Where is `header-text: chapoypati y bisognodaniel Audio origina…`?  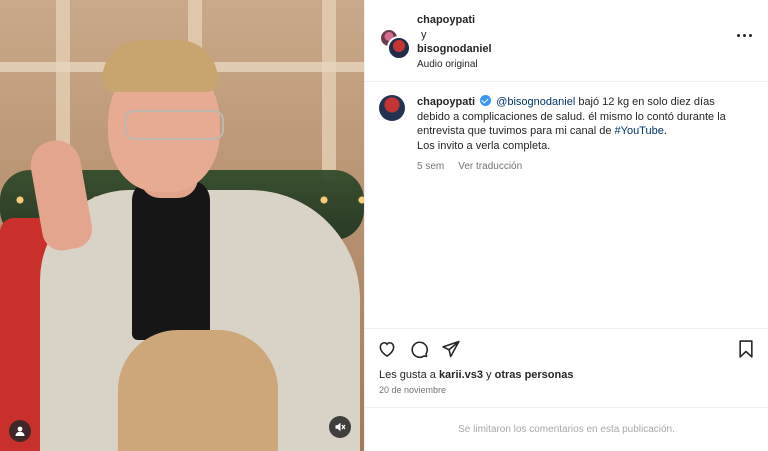
header-text: chapoypati y bisognodaniel Audio origina… is located at coordinates (454, 45).